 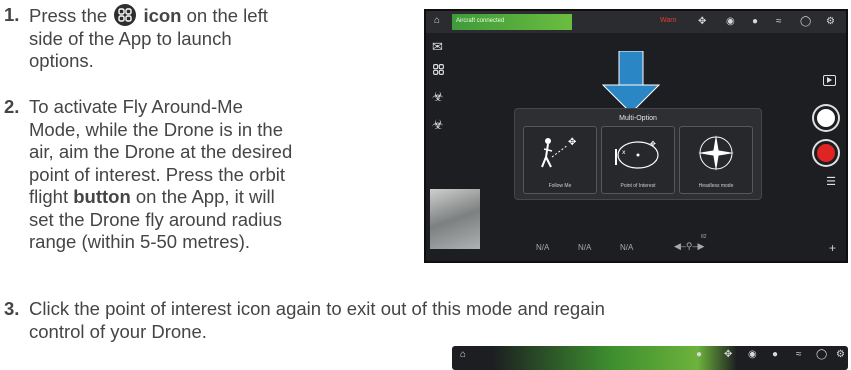 I want to click on step-text: air, aim the Drone at the desired, so click(x=161, y=151).